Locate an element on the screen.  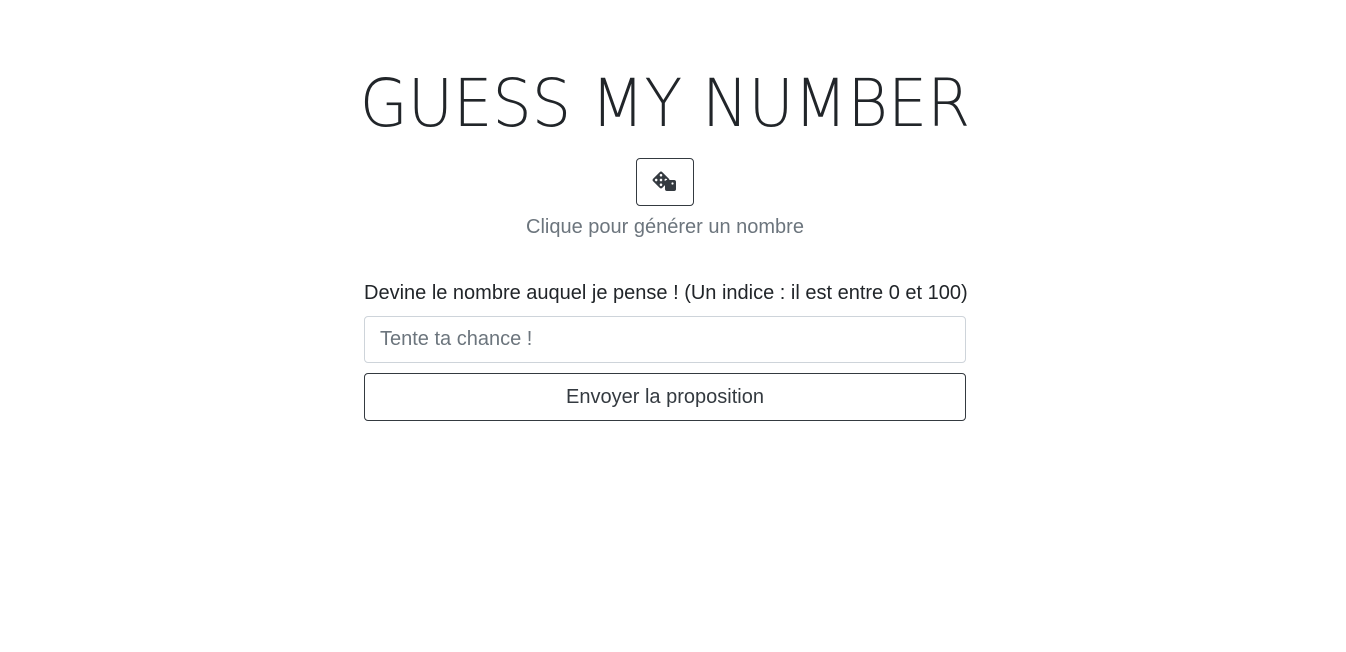
dice-icon is located at coordinates (665, 182).